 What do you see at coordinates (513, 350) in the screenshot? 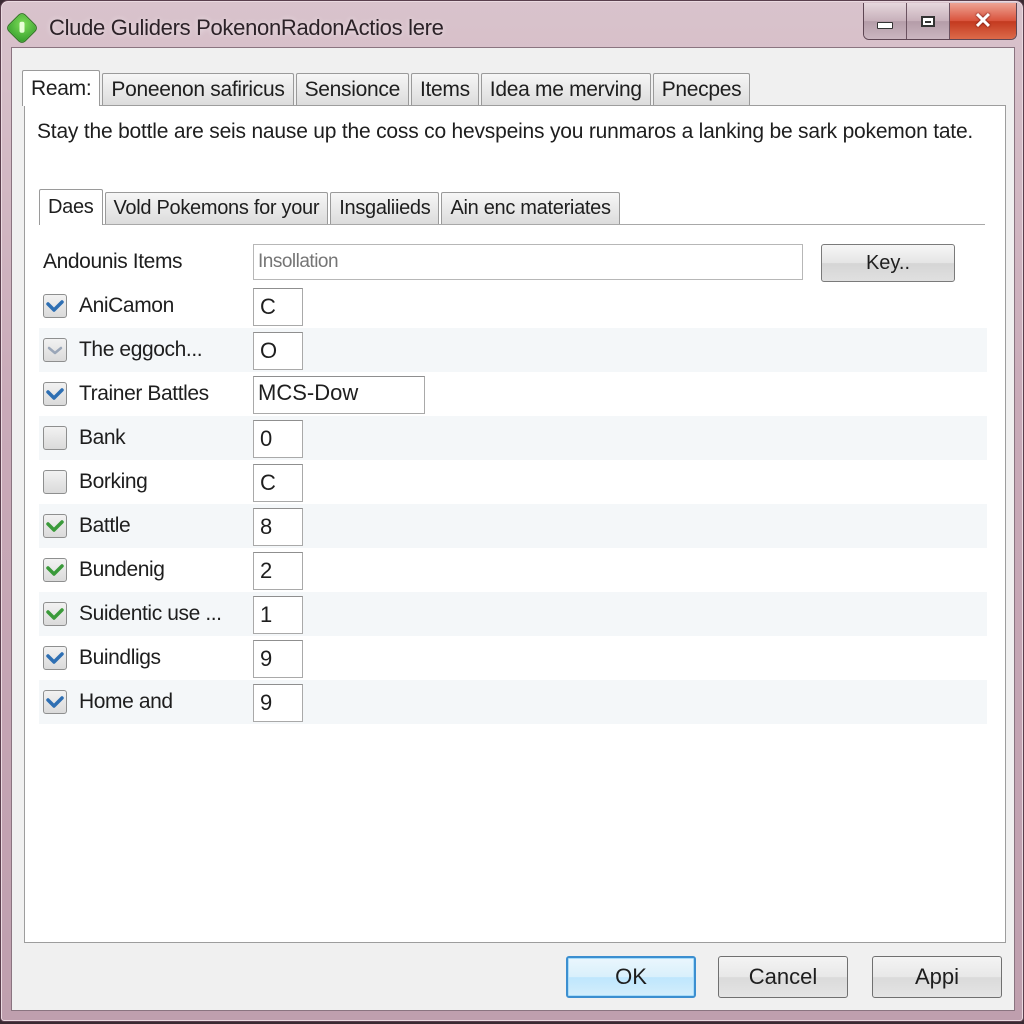
I see `item-row: The eggoch... O` at bounding box center [513, 350].